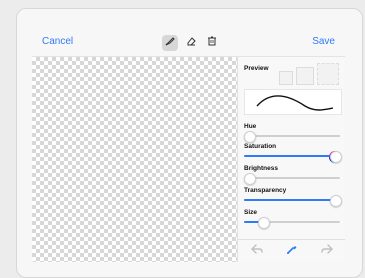 The height and width of the screenshot is (278, 365). I want to click on redo-icon, so click(327, 251).